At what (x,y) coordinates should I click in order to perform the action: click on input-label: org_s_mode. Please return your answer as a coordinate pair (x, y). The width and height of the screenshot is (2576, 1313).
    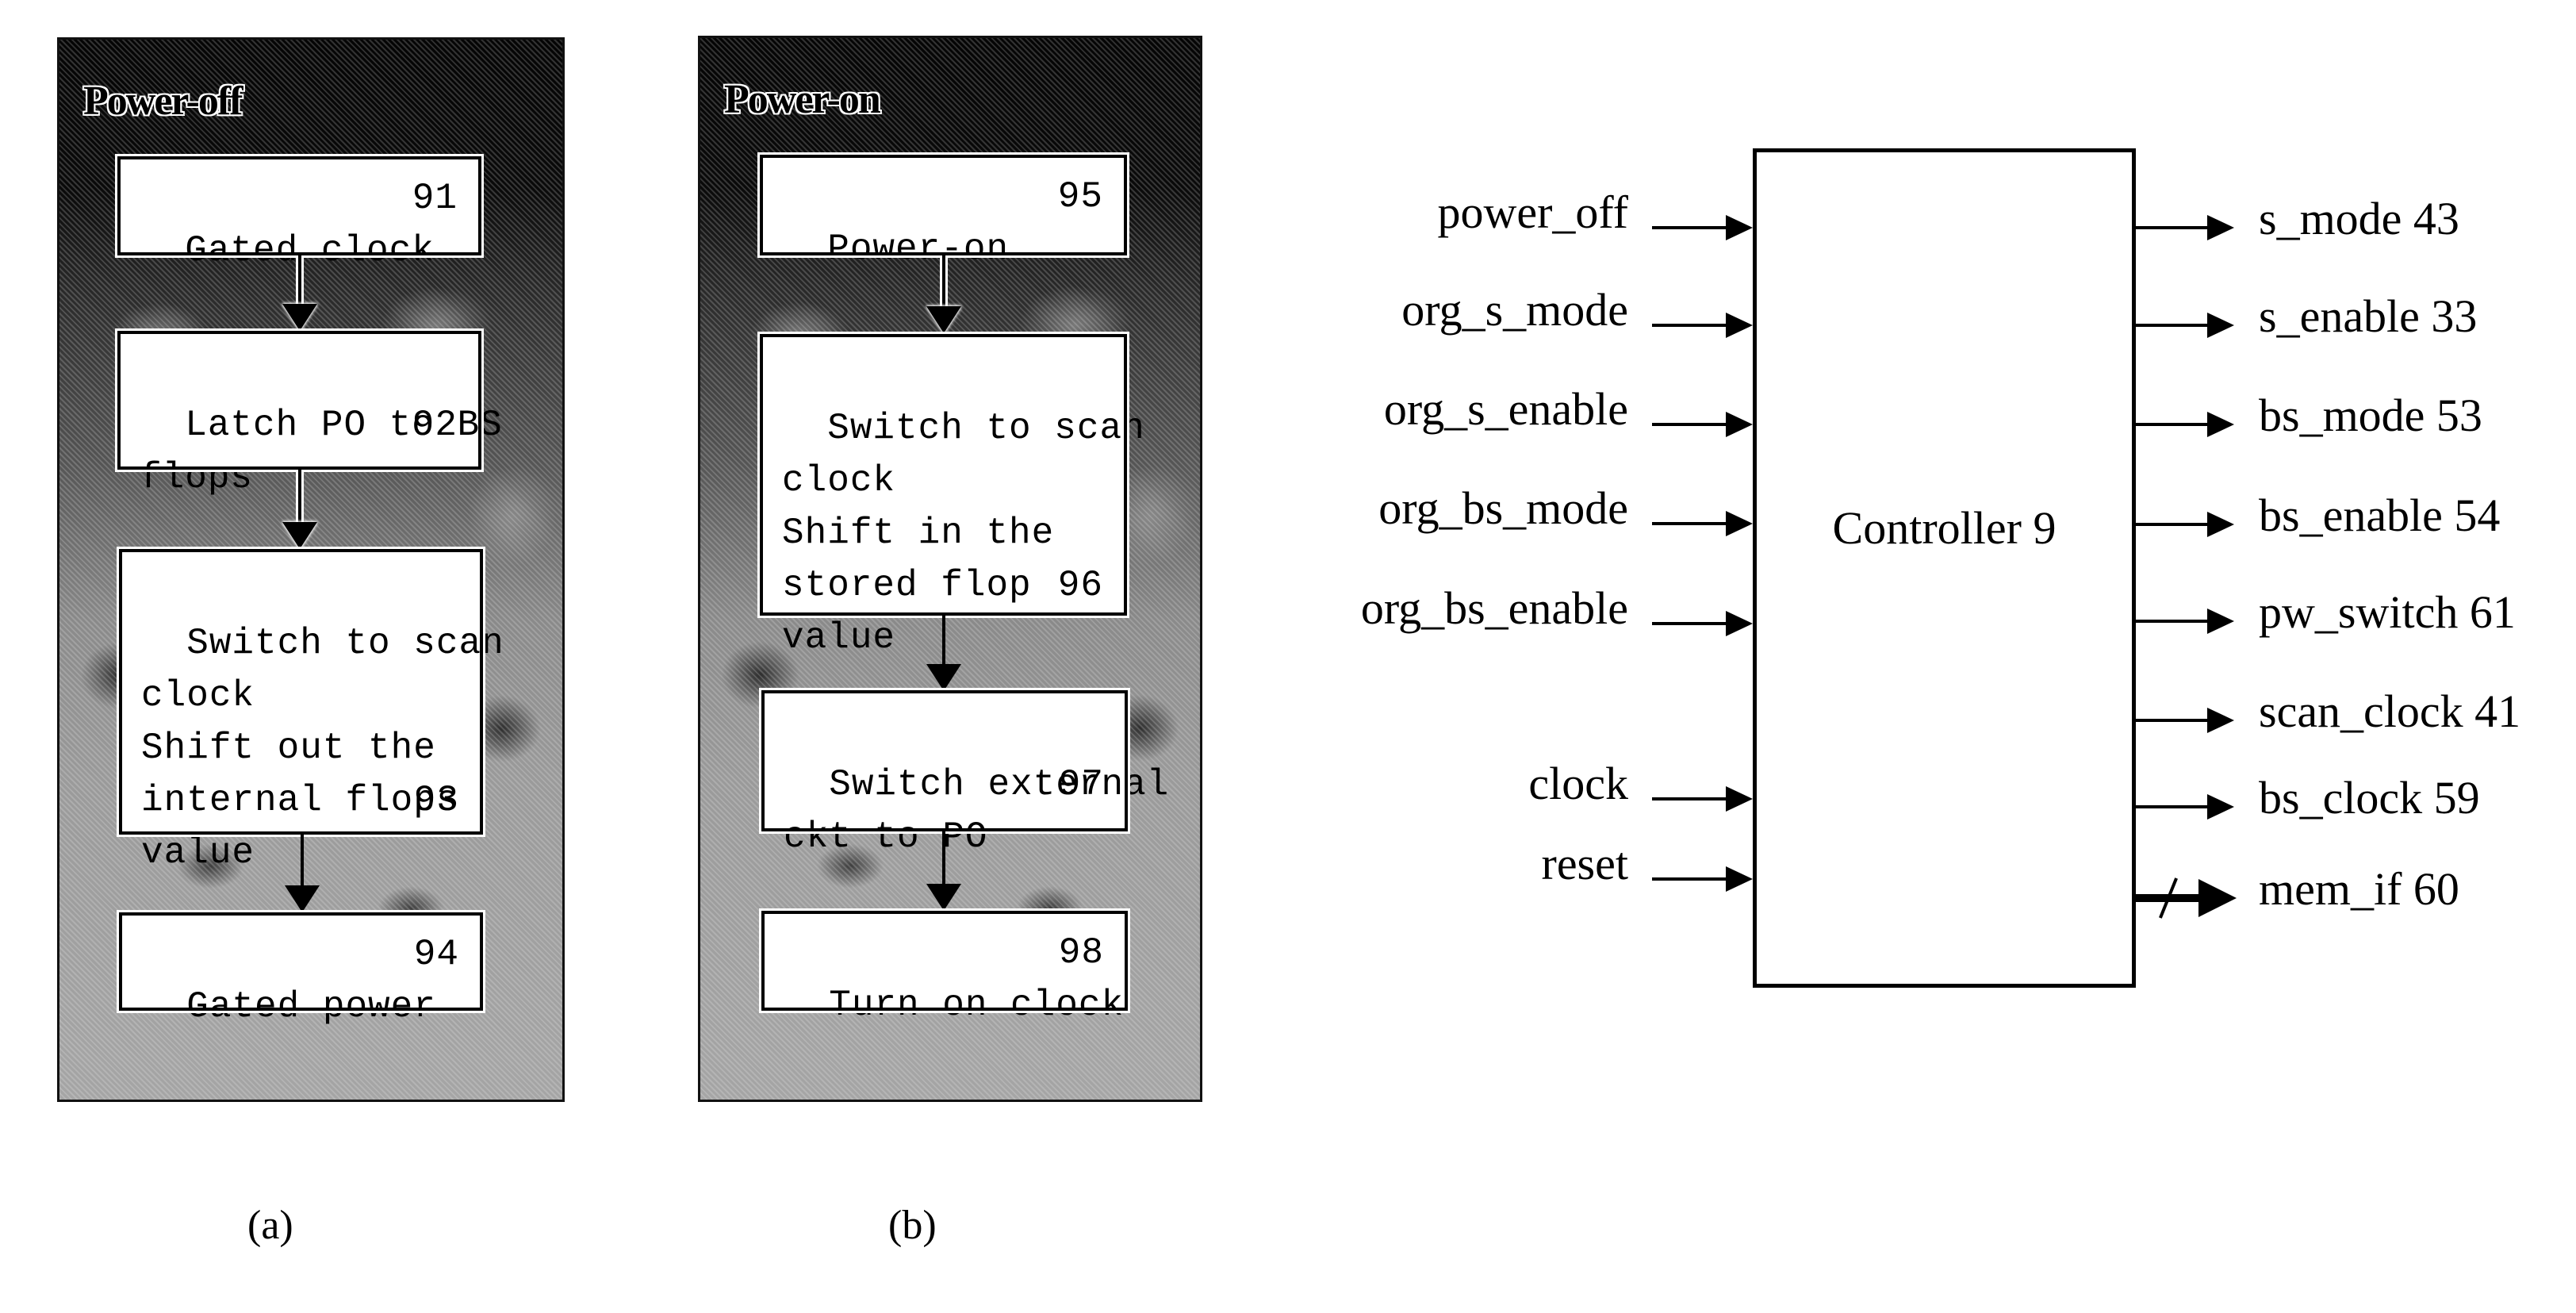
    Looking at the image, I should click on (1515, 310).